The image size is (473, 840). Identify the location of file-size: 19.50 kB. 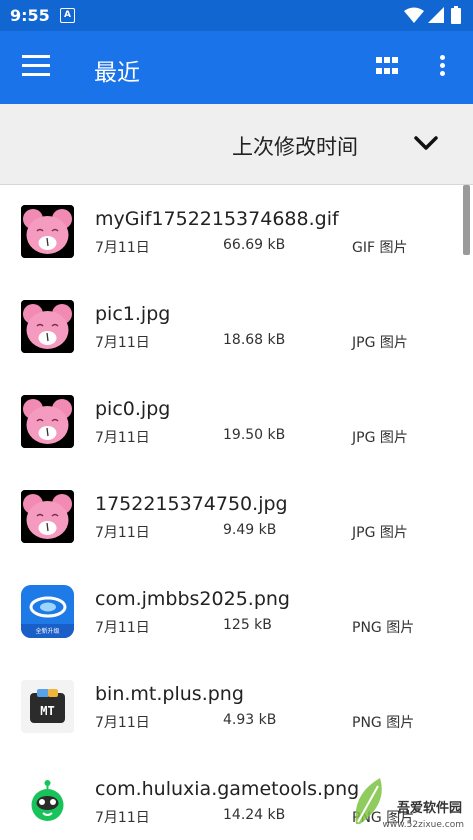
(254, 435).